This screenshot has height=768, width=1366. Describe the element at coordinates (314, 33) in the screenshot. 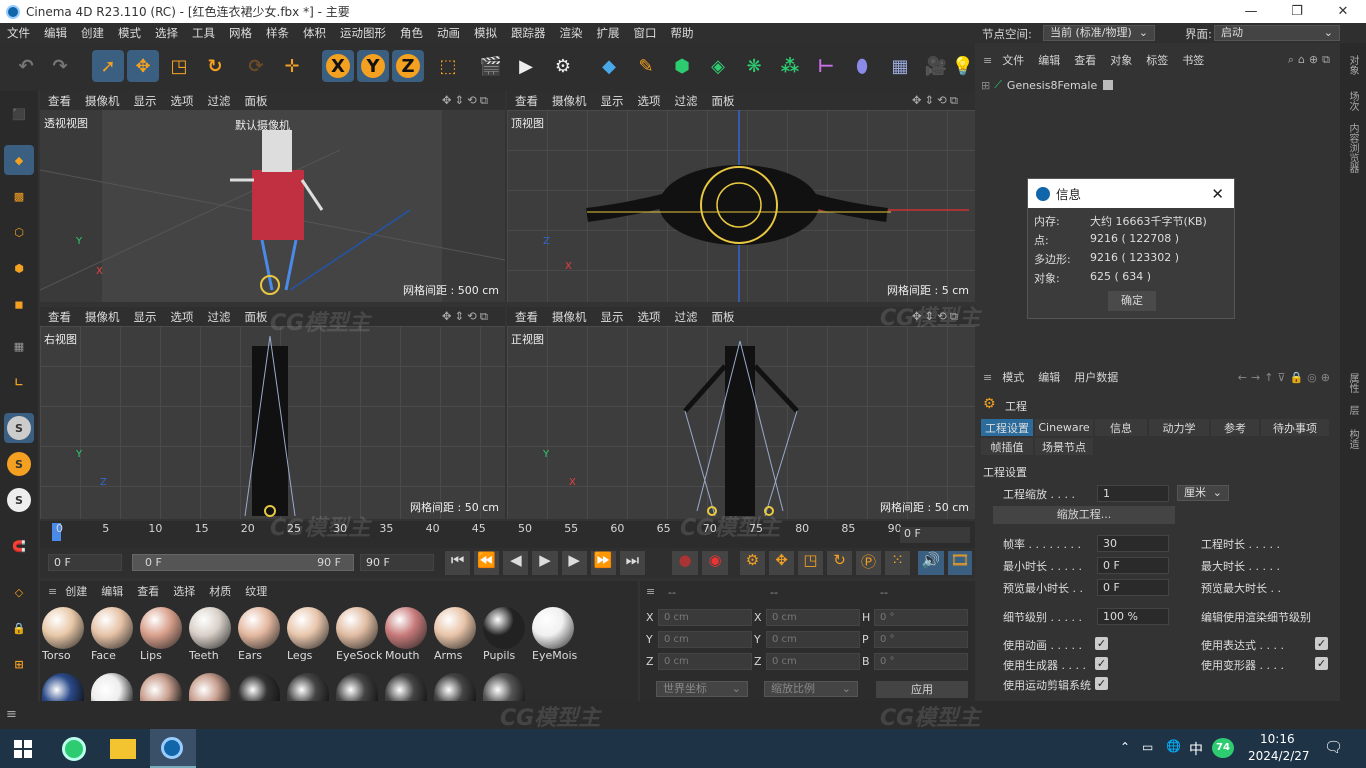

I see `menu-volume: 体积` at that location.